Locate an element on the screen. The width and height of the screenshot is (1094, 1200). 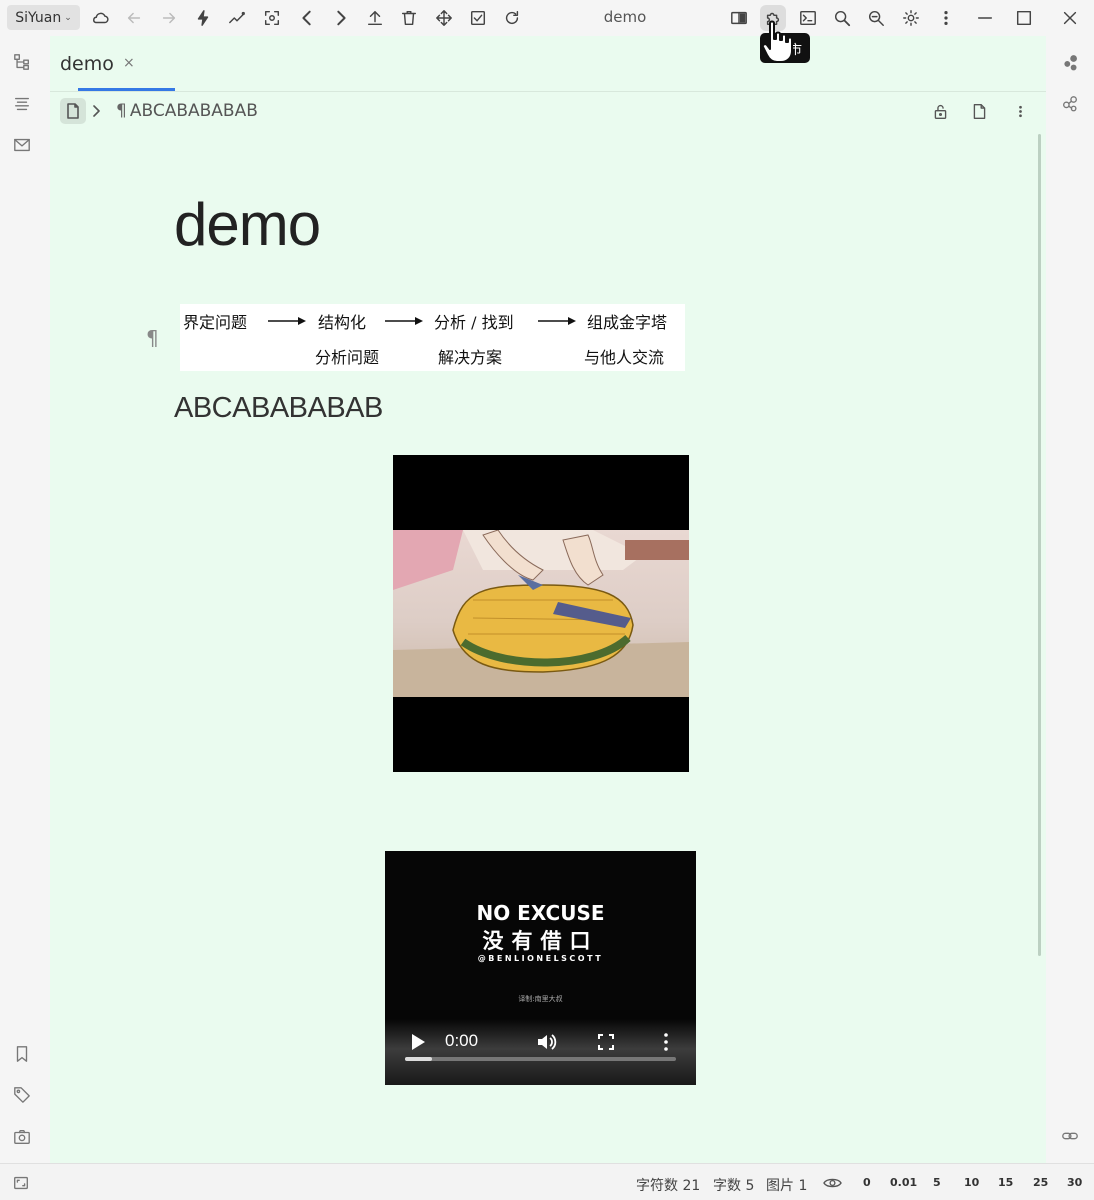
word-count: 字数 5 is located at coordinates (734, 1186).